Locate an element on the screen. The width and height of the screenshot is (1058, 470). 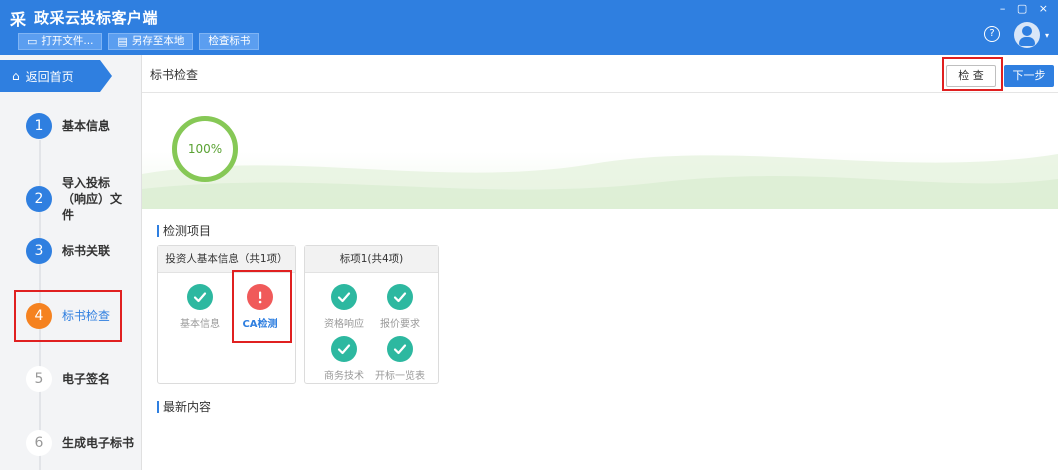
content-header: 标书检查 检 查 下一步 is located at coordinates (600, 74).